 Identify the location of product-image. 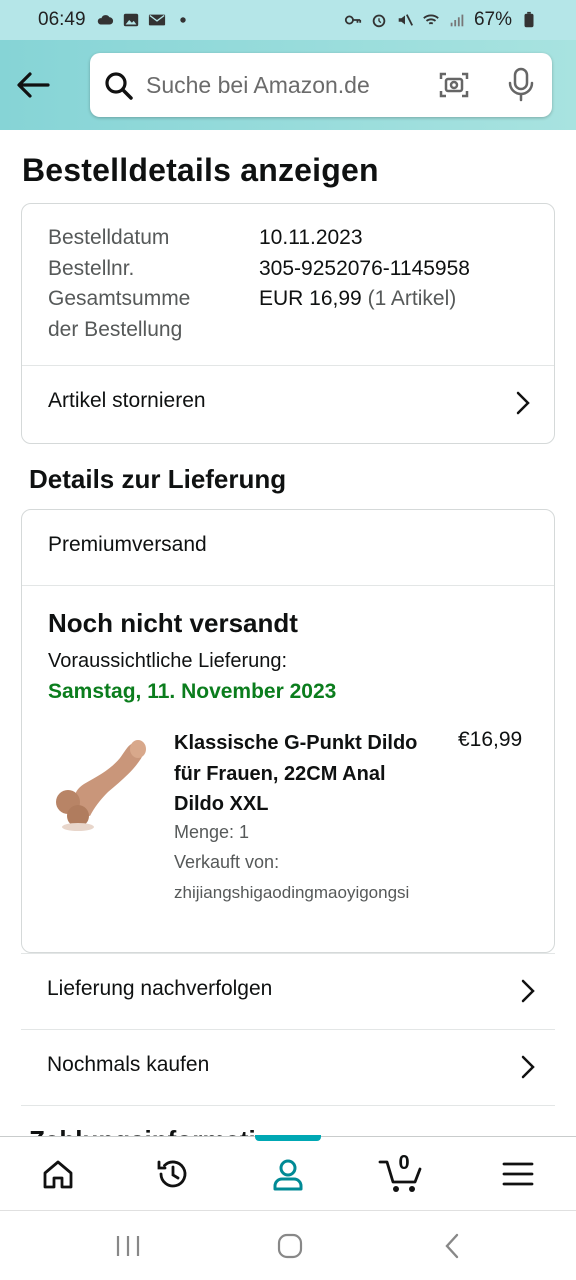
(100, 782).